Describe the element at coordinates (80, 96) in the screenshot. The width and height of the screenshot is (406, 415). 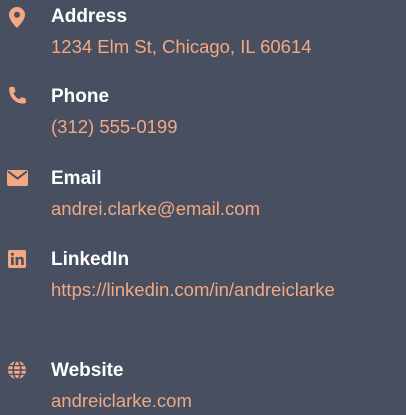
I see `contact-label-phone: Phone` at that location.